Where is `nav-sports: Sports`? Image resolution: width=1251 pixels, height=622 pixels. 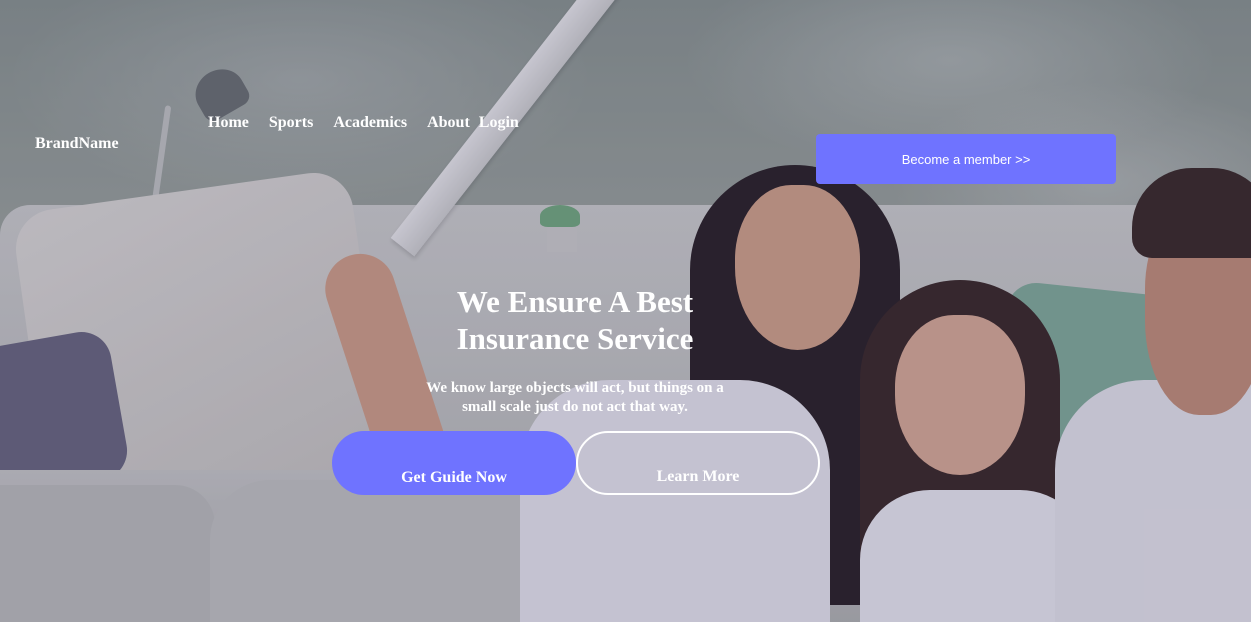 nav-sports: Sports is located at coordinates (291, 123).